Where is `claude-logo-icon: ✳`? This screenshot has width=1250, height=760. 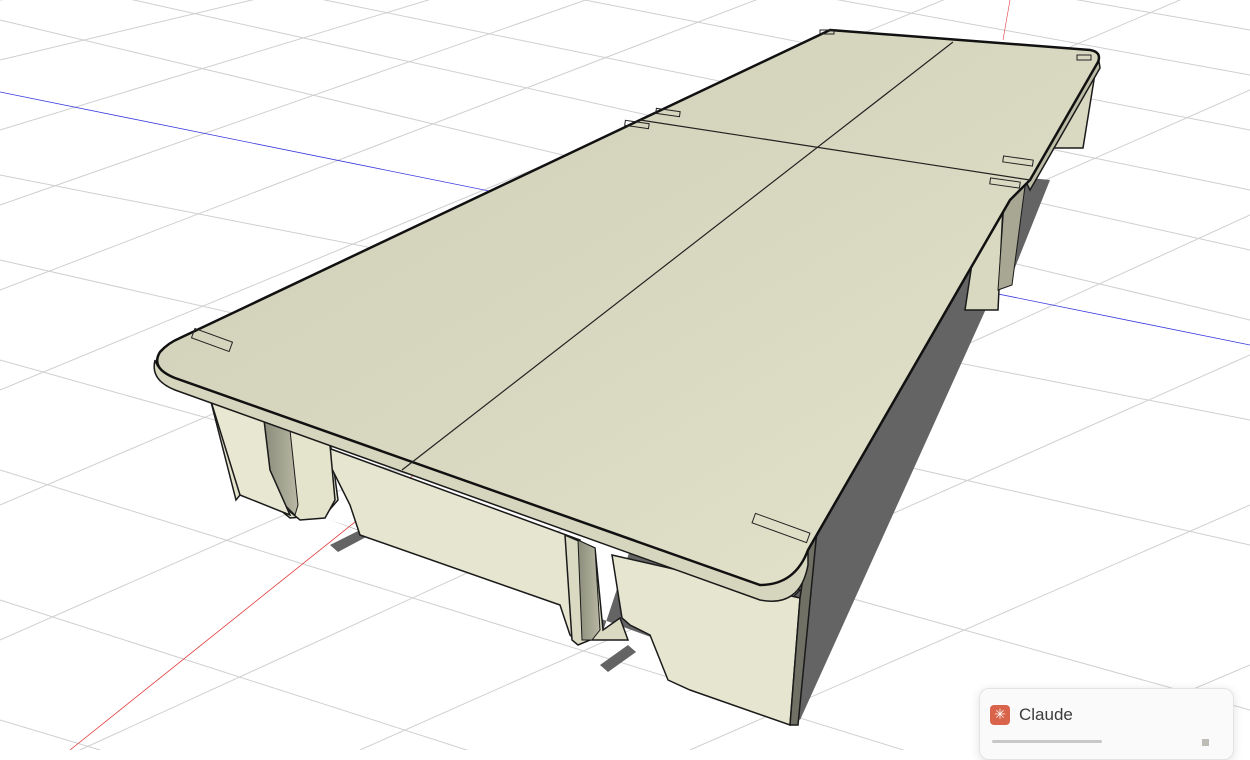
claude-logo-icon: ✳ is located at coordinates (1000, 715).